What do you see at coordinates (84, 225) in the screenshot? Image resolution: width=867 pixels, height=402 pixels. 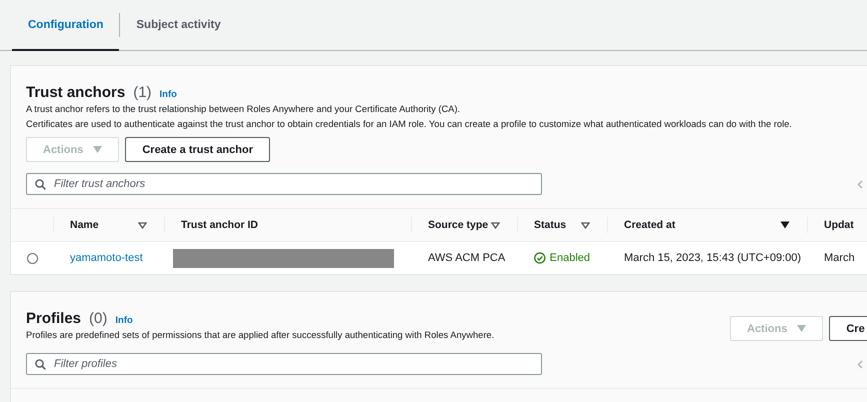 I see `column-header: Name` at bounding box center [84, 225].